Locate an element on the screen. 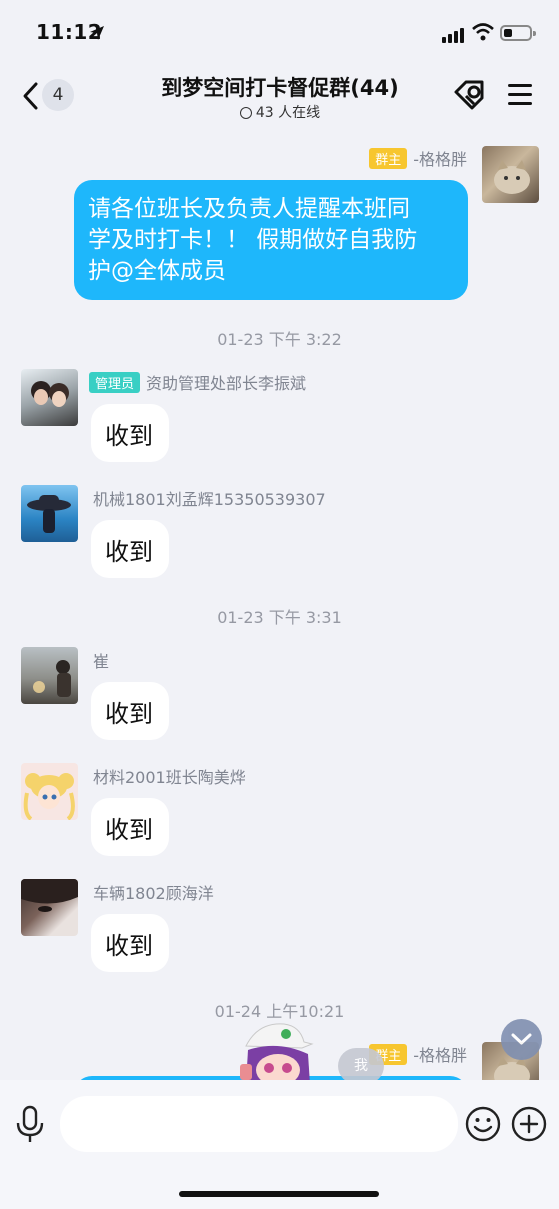 The height and width of the screenshot is (1209, 559). sender-name: 机械1801刘孟辉15350539307 is located at coordinates (209, 499).